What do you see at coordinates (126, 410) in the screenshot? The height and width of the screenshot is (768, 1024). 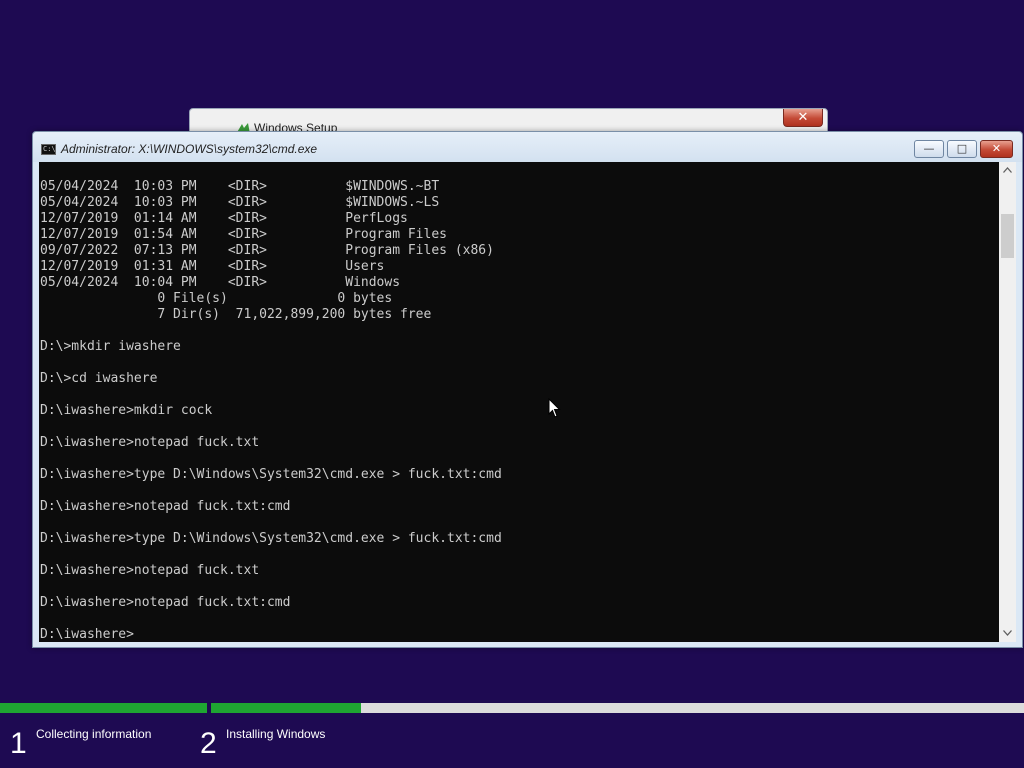 I see `console-line: D:\iwashere>mkdir cock` at bounding box center [126, 410].